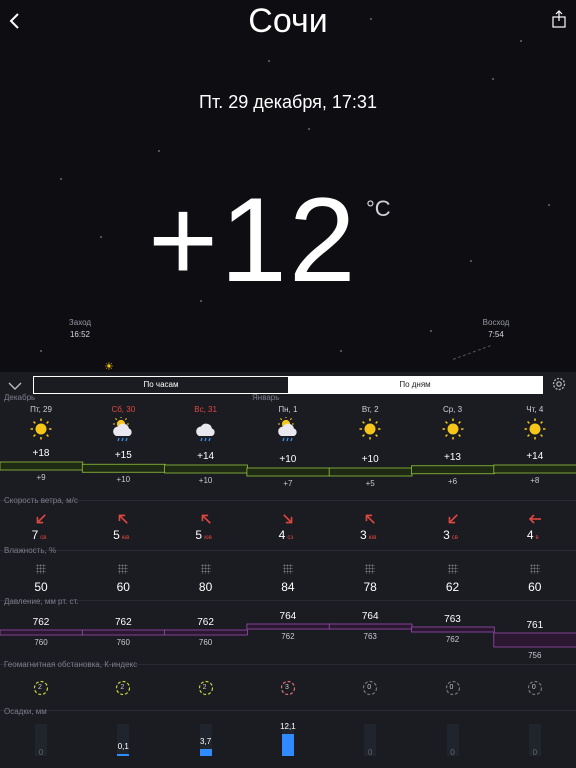 The width and height of the screenshot is (576, 768). What do you see at coordinates (288, 409) in the screenshot?
I see `day-header: Пн, 1` at bounding box center [288, 409].